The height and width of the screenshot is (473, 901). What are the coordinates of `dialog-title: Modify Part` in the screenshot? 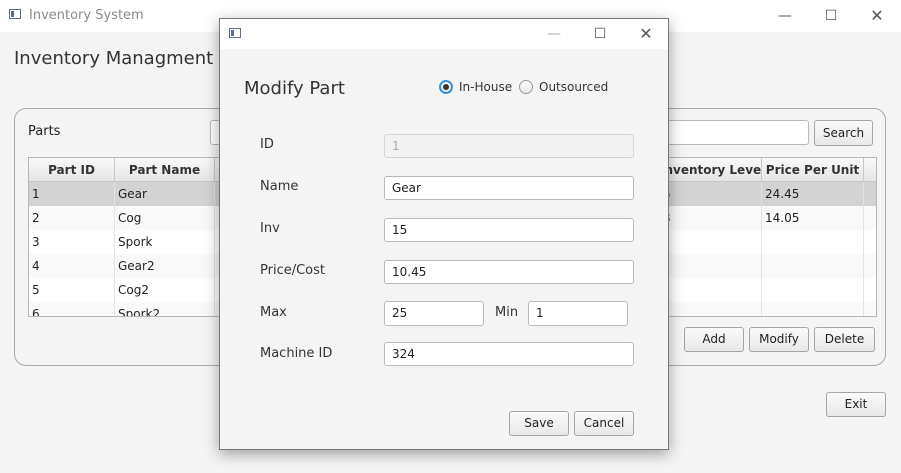 It's located at (294, 88).